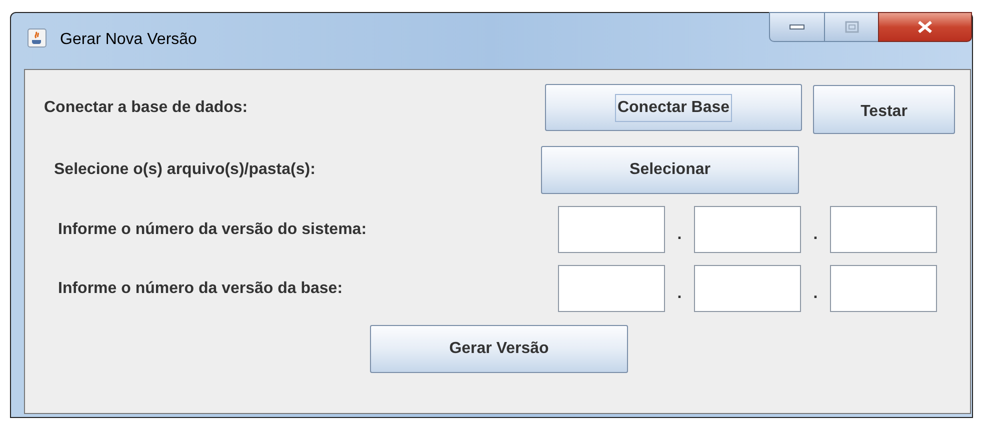 The image size is (983, 426). What do you see at coordinates (146, 108) in the screenshot?
I see `connect-label: Conectar a base de dados:` at bounding box center [146, 108].